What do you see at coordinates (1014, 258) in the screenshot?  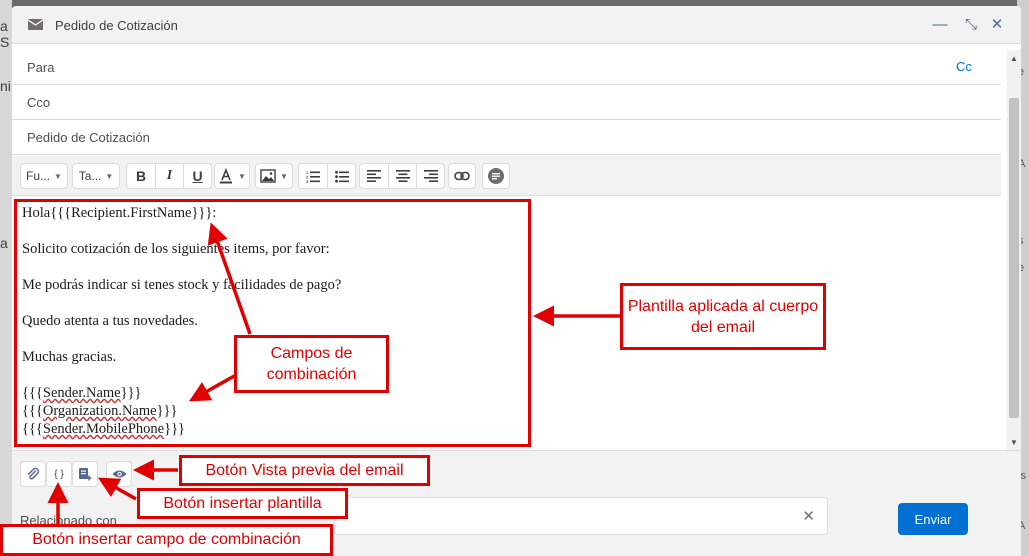 I see `scrollbar-thumb` at bounding box center [1014, 258].